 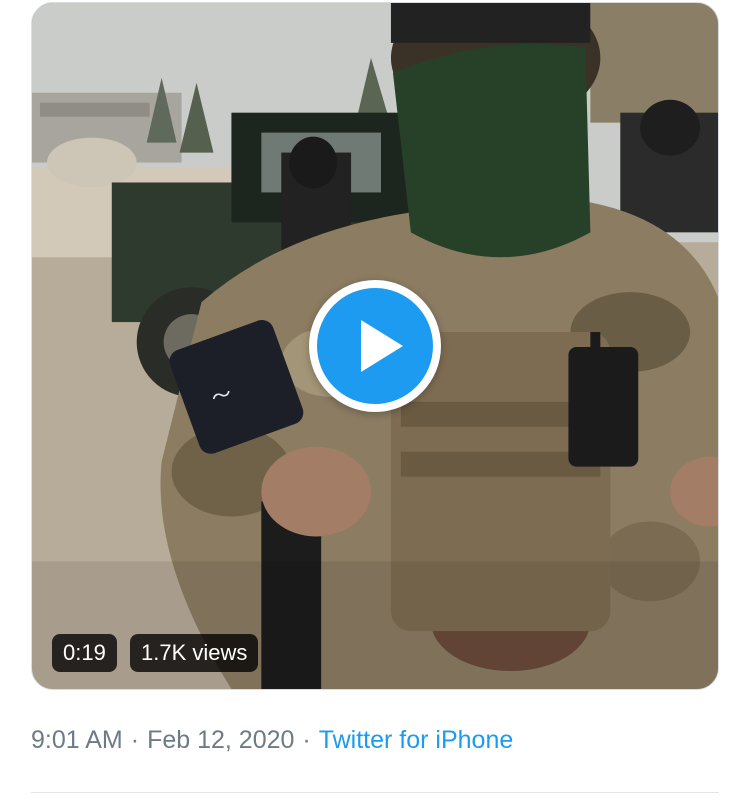 What do you see at coordinates (220, 740) in the screenshot?
I see `tweet-date: Feb 12, 2020` at bounding box center [220, 740].